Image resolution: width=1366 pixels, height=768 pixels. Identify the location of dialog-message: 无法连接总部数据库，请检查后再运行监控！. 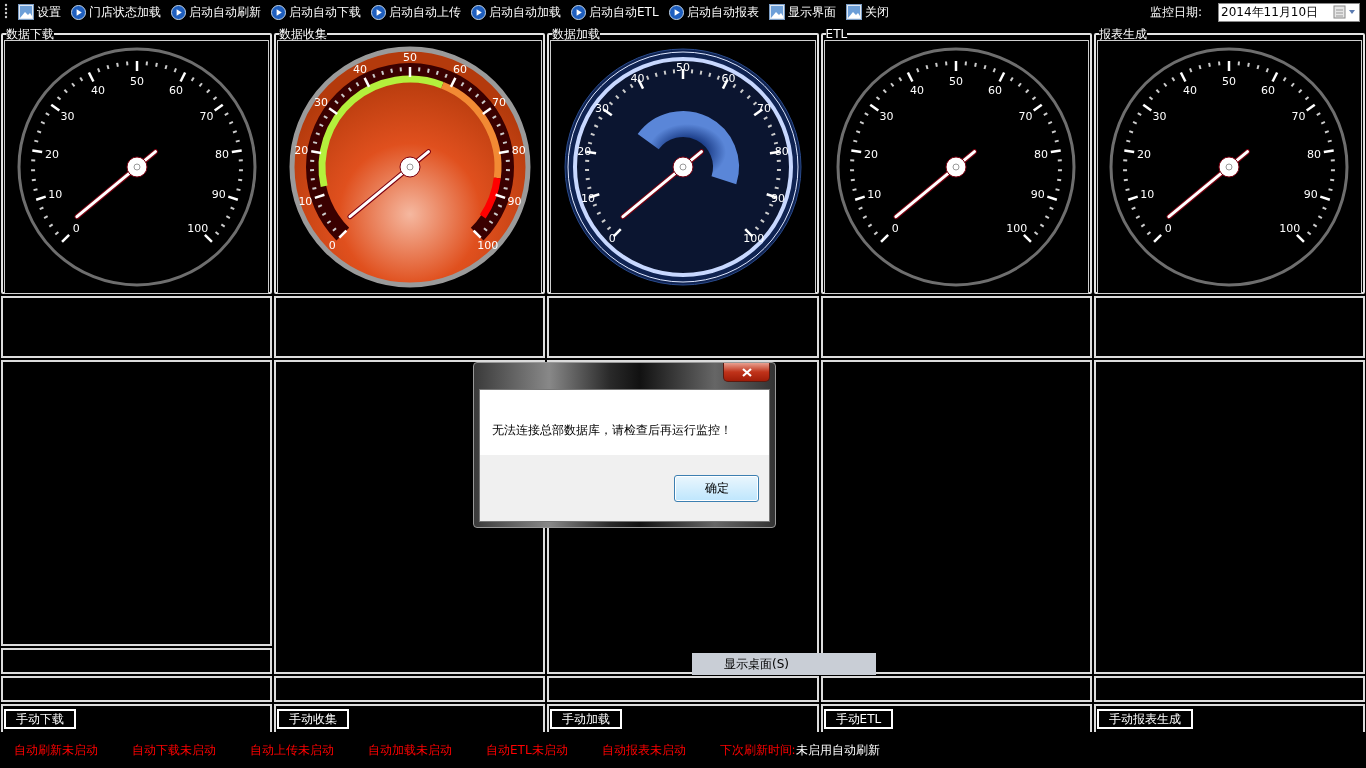
(612, 430).